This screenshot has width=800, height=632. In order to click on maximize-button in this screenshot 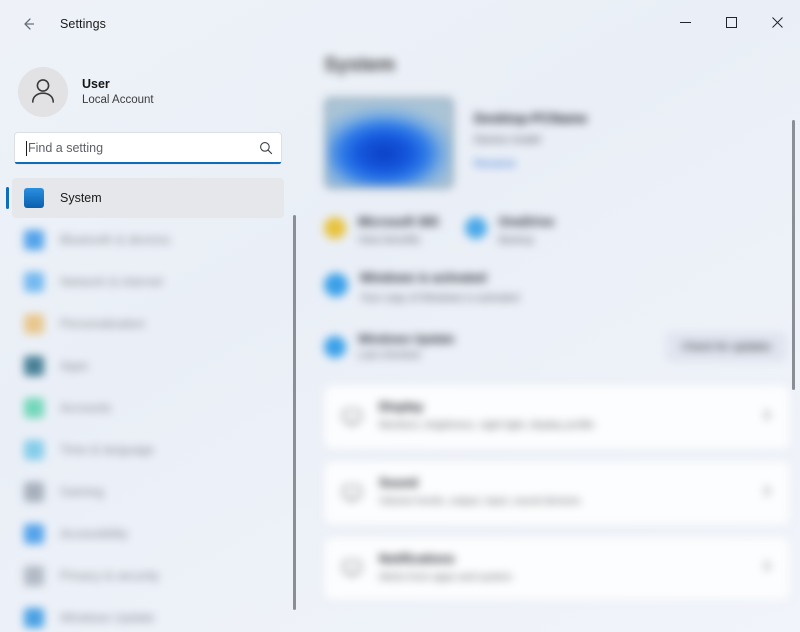, I will do `click(731, 24)`.